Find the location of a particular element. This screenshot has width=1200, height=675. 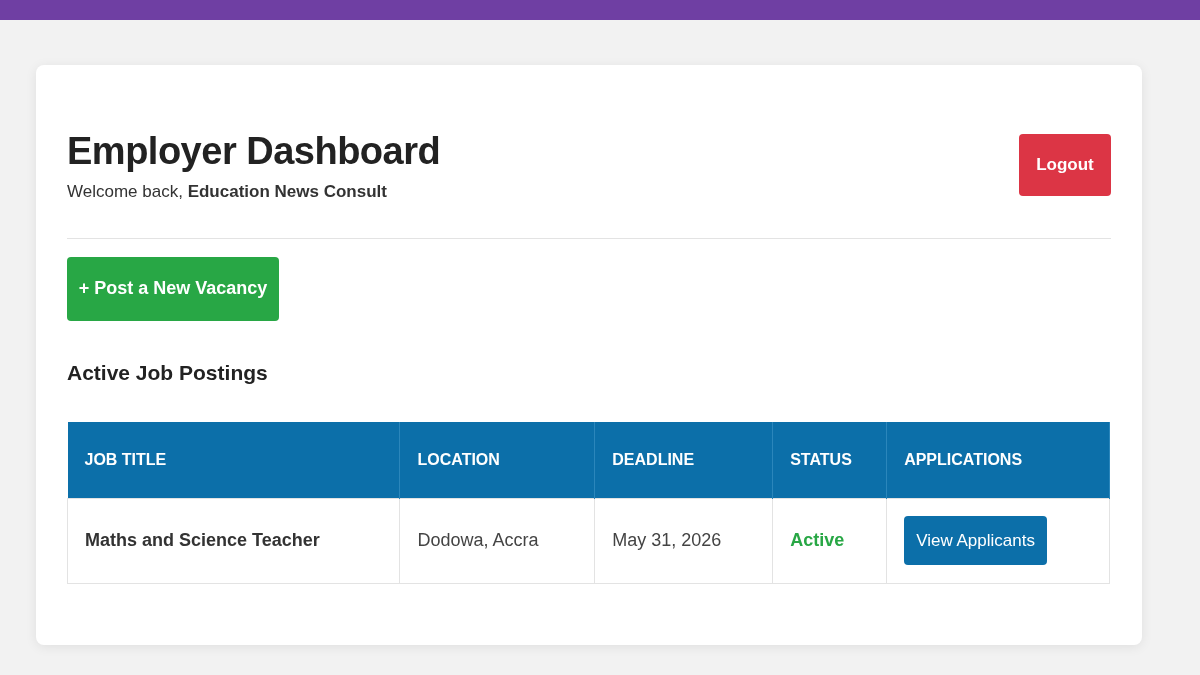

table-cell: Maths and Science Teacher is located at coordinates (233, 540).